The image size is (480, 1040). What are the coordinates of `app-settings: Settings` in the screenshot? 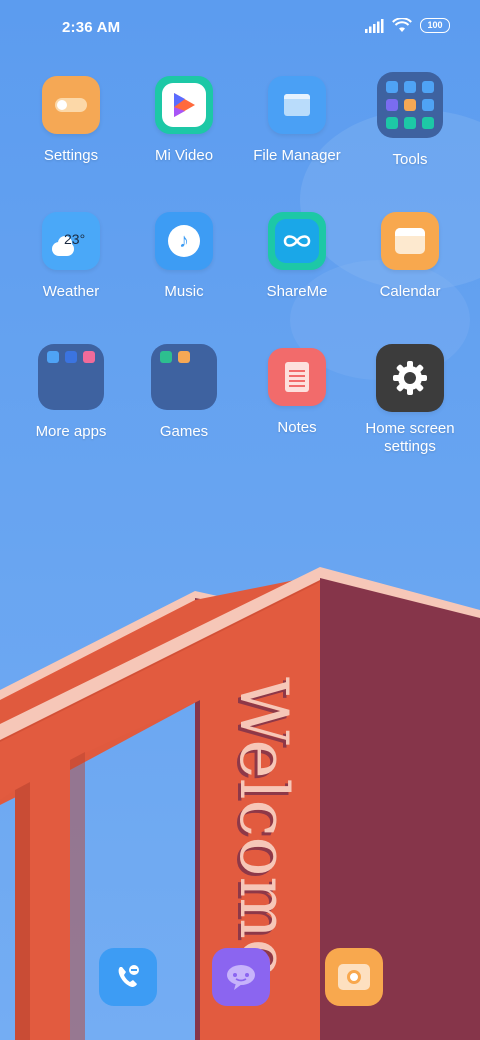 It's located at (71, 120).